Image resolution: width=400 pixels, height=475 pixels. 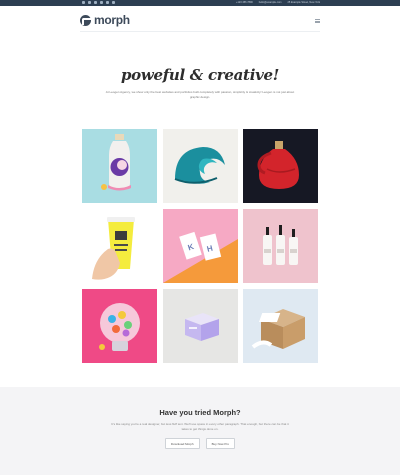 I want to click on portfolio-item-candy-machine, so click(x=119, y=326).